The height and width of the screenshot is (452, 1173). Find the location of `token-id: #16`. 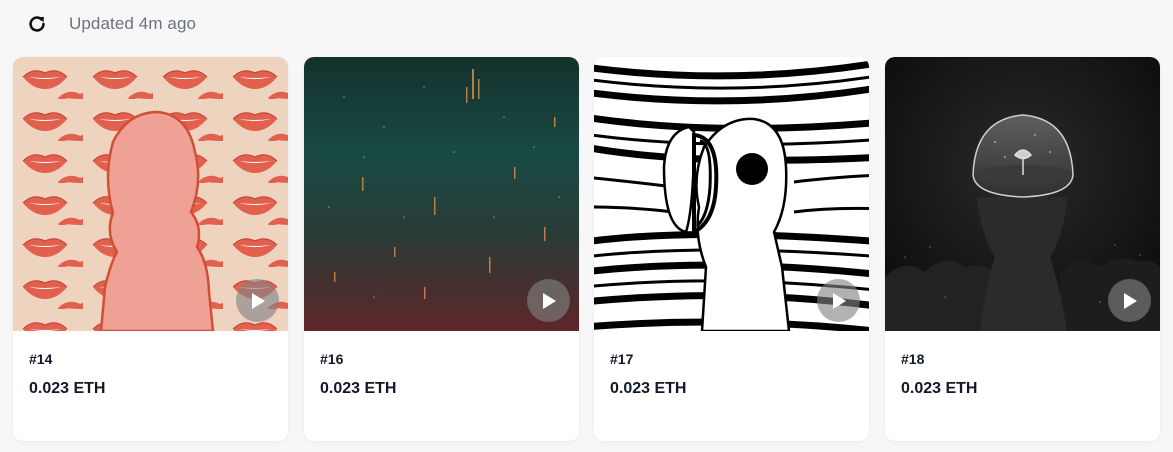

token-id: #16 is located at coordinates (332, 359).